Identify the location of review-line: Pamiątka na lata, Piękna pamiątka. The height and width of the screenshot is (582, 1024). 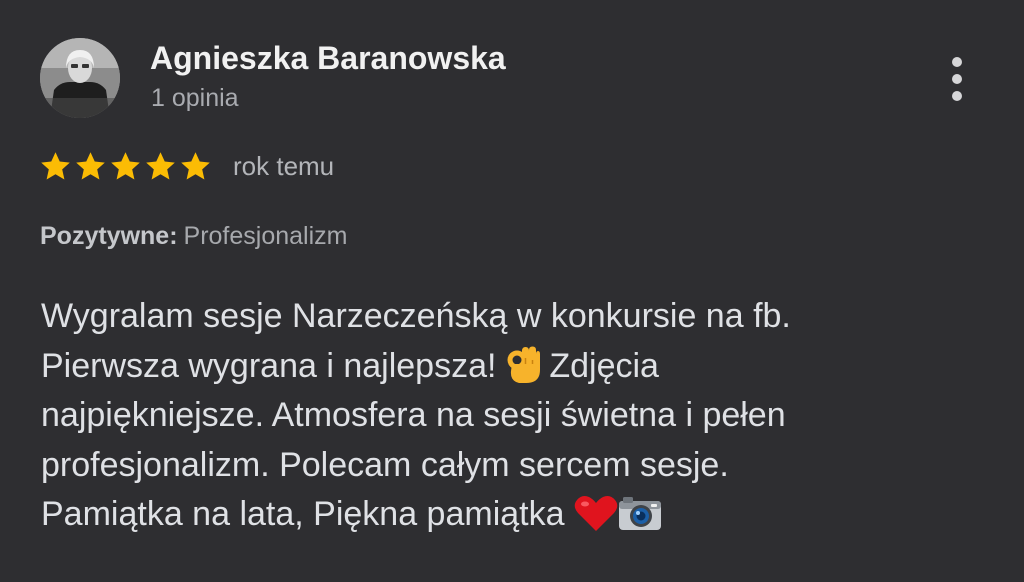
(521, 515).